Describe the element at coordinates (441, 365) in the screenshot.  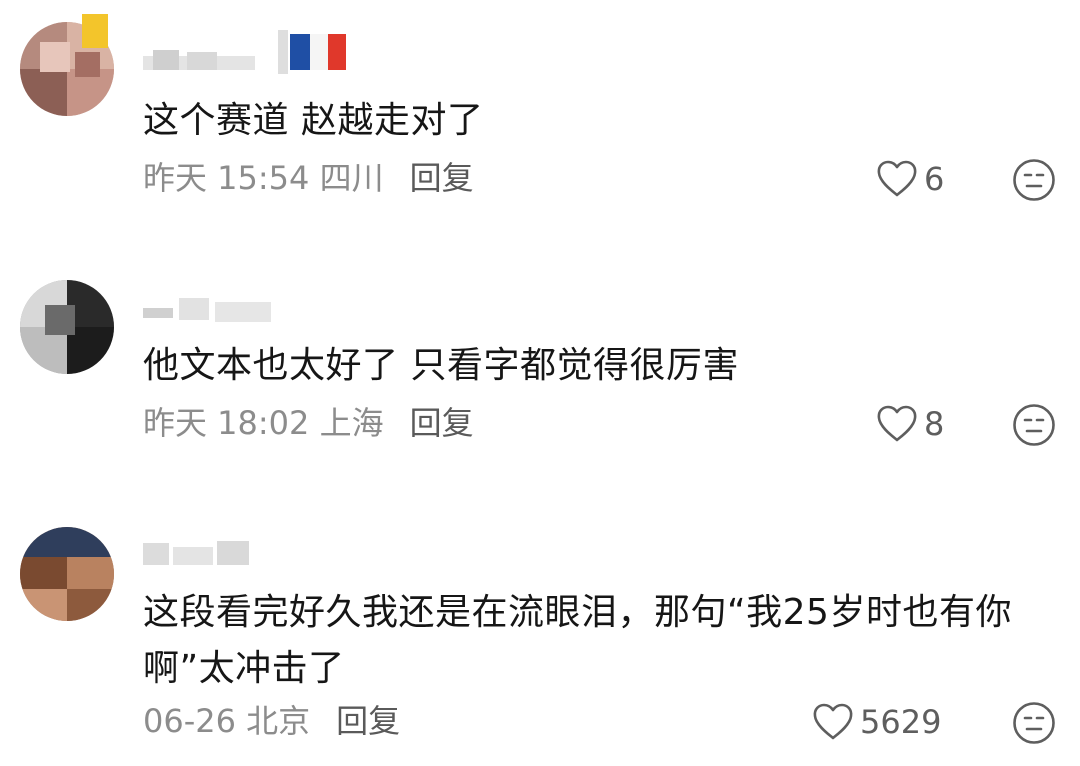
I see `comment-text: 他文本也太好了 只看字都觉得很厉害` at that location.